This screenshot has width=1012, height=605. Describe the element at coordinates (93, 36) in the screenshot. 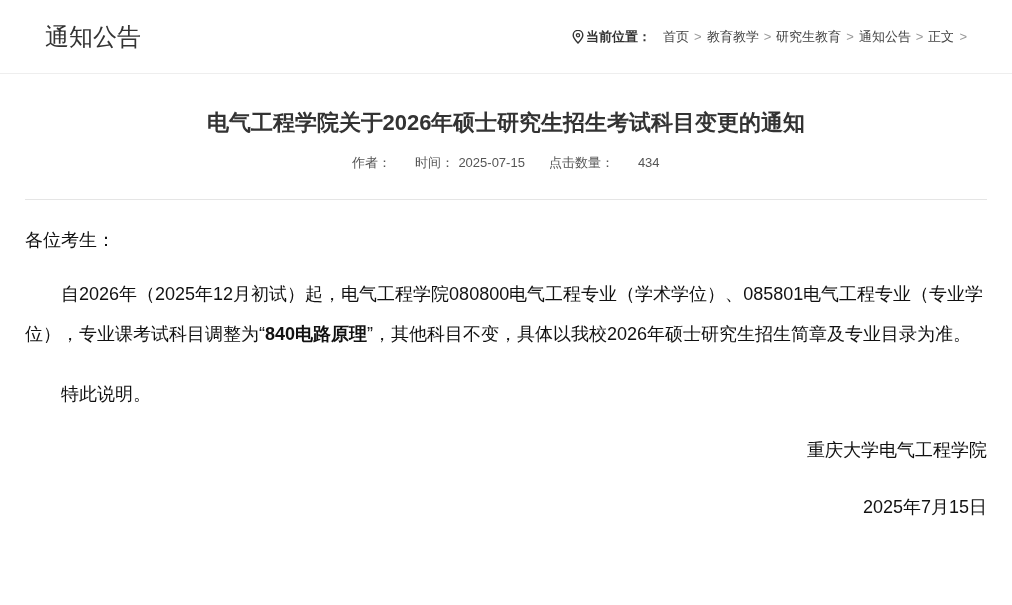

I see `section-title: 通知公告` at that location.